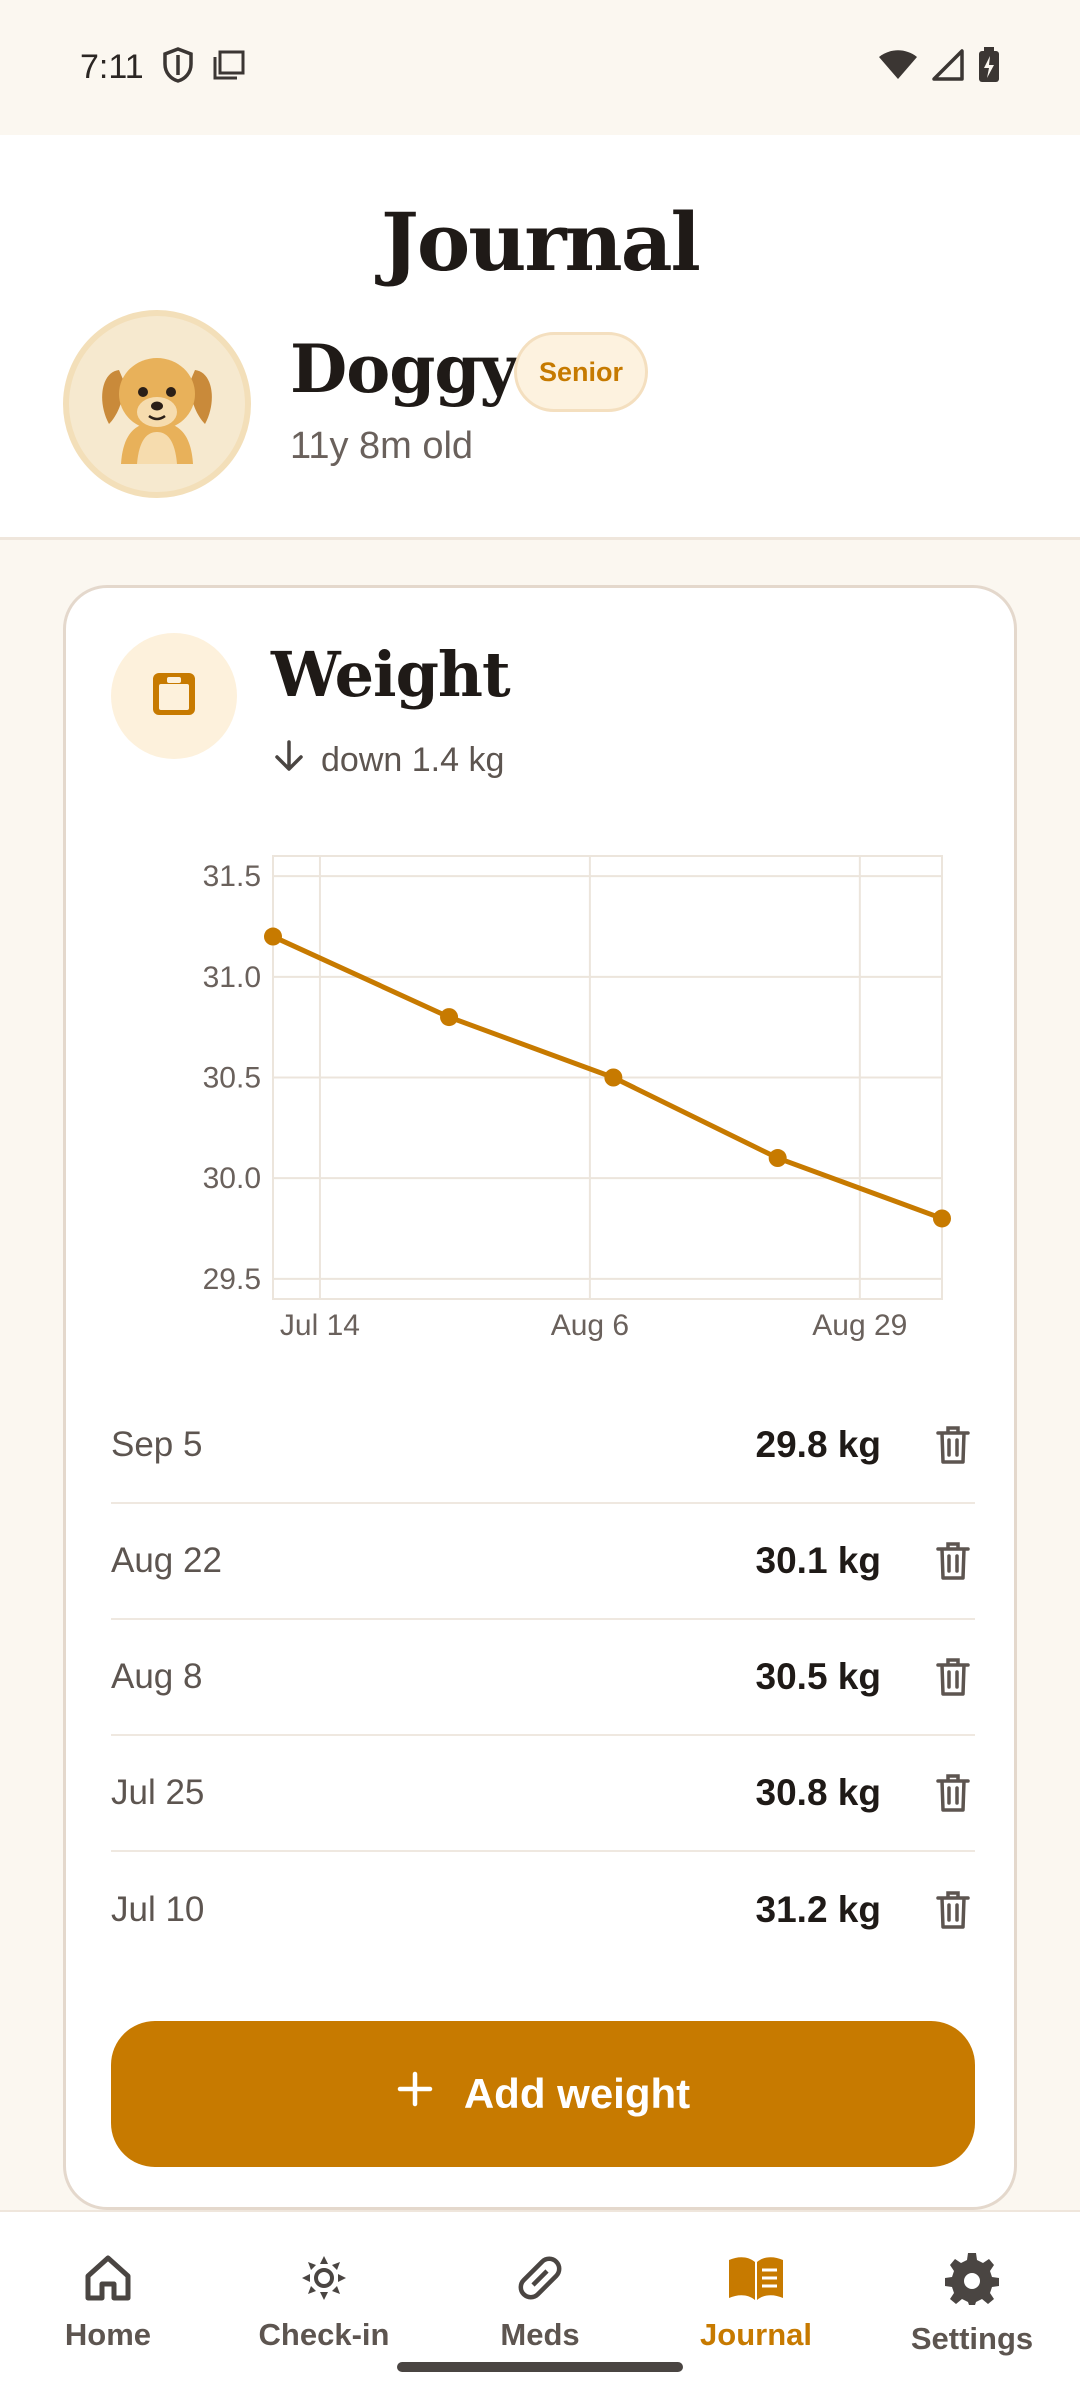 This screenshot has height=2400, width=1080. I want to click on y-tick-label: 30.0, so click(232, 1178).